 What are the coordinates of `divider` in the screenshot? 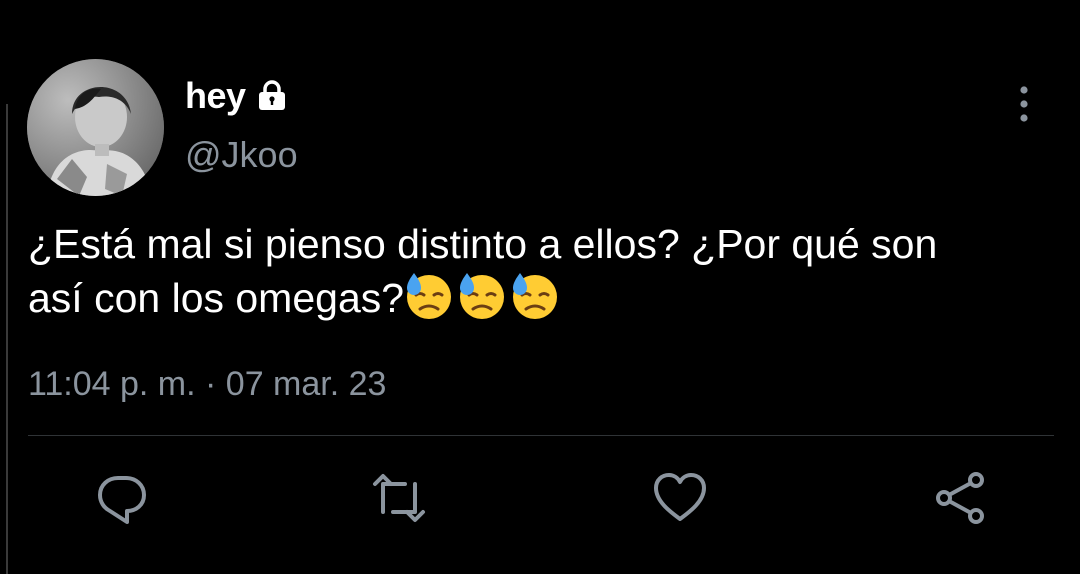 It's located at (541, 435).